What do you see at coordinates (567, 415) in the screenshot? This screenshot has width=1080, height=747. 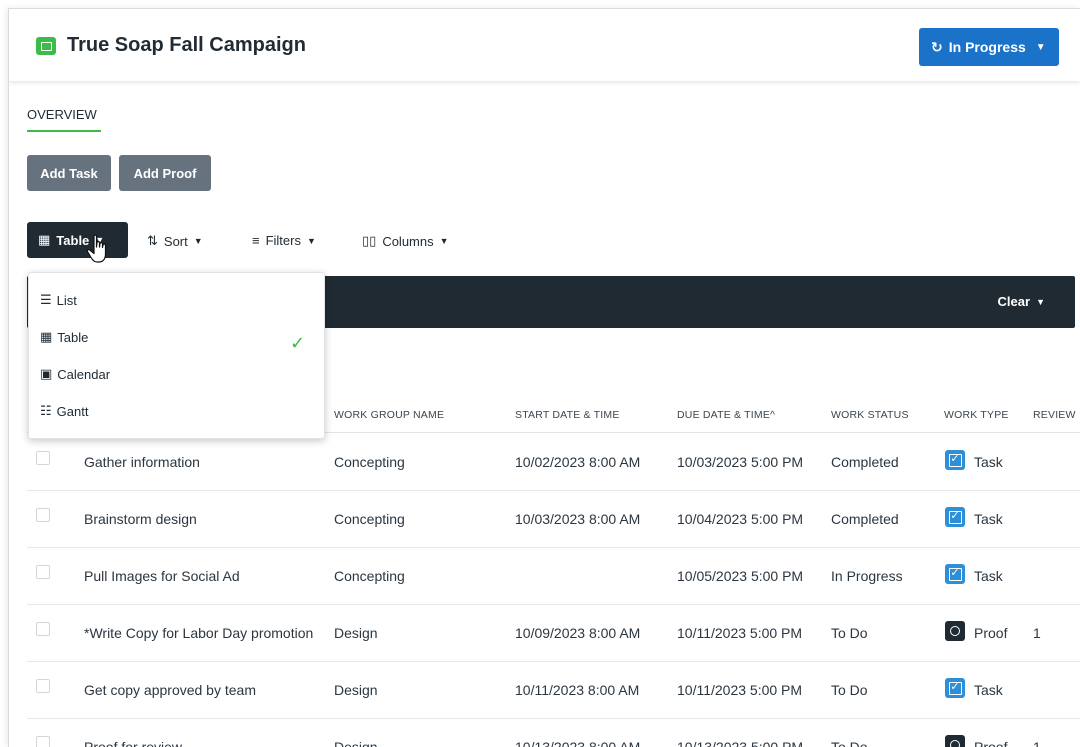 I see `column-header-start-date: START DATE & TIME` at bounding box center [567, 415].